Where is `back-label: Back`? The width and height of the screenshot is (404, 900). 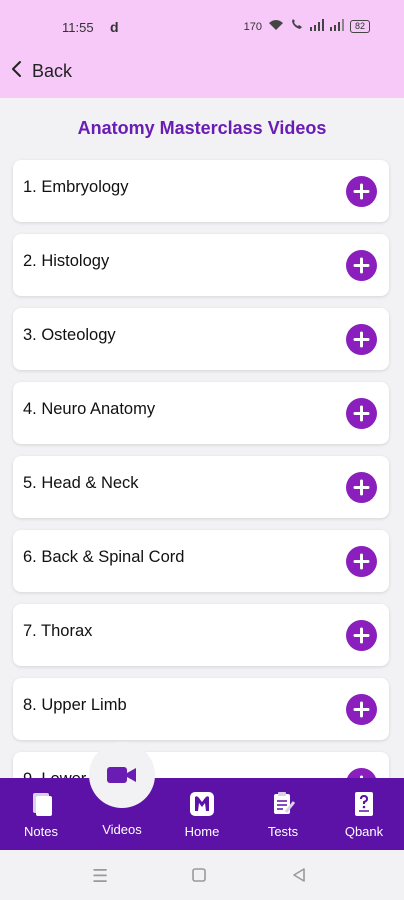 back-label: Back is located at coordinates (52, 71).